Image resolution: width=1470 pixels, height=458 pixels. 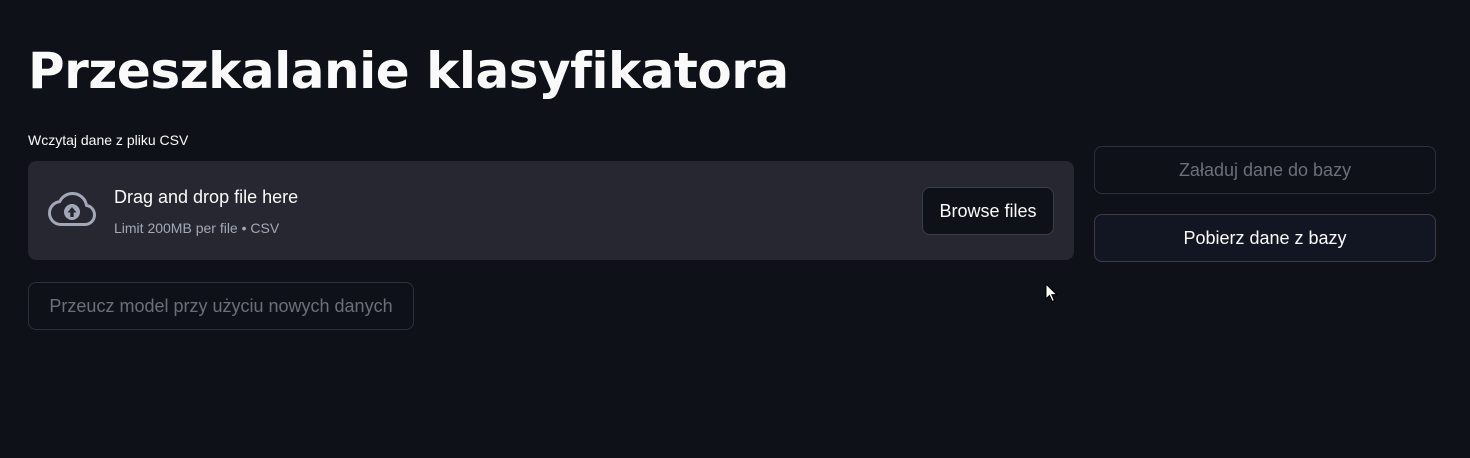 What do you see at coordinates (221, 306) in the screenshot?
I see `retrain-model-button: Przeucz model przy użyciu nowych danych` at bounding box center [221, 306].